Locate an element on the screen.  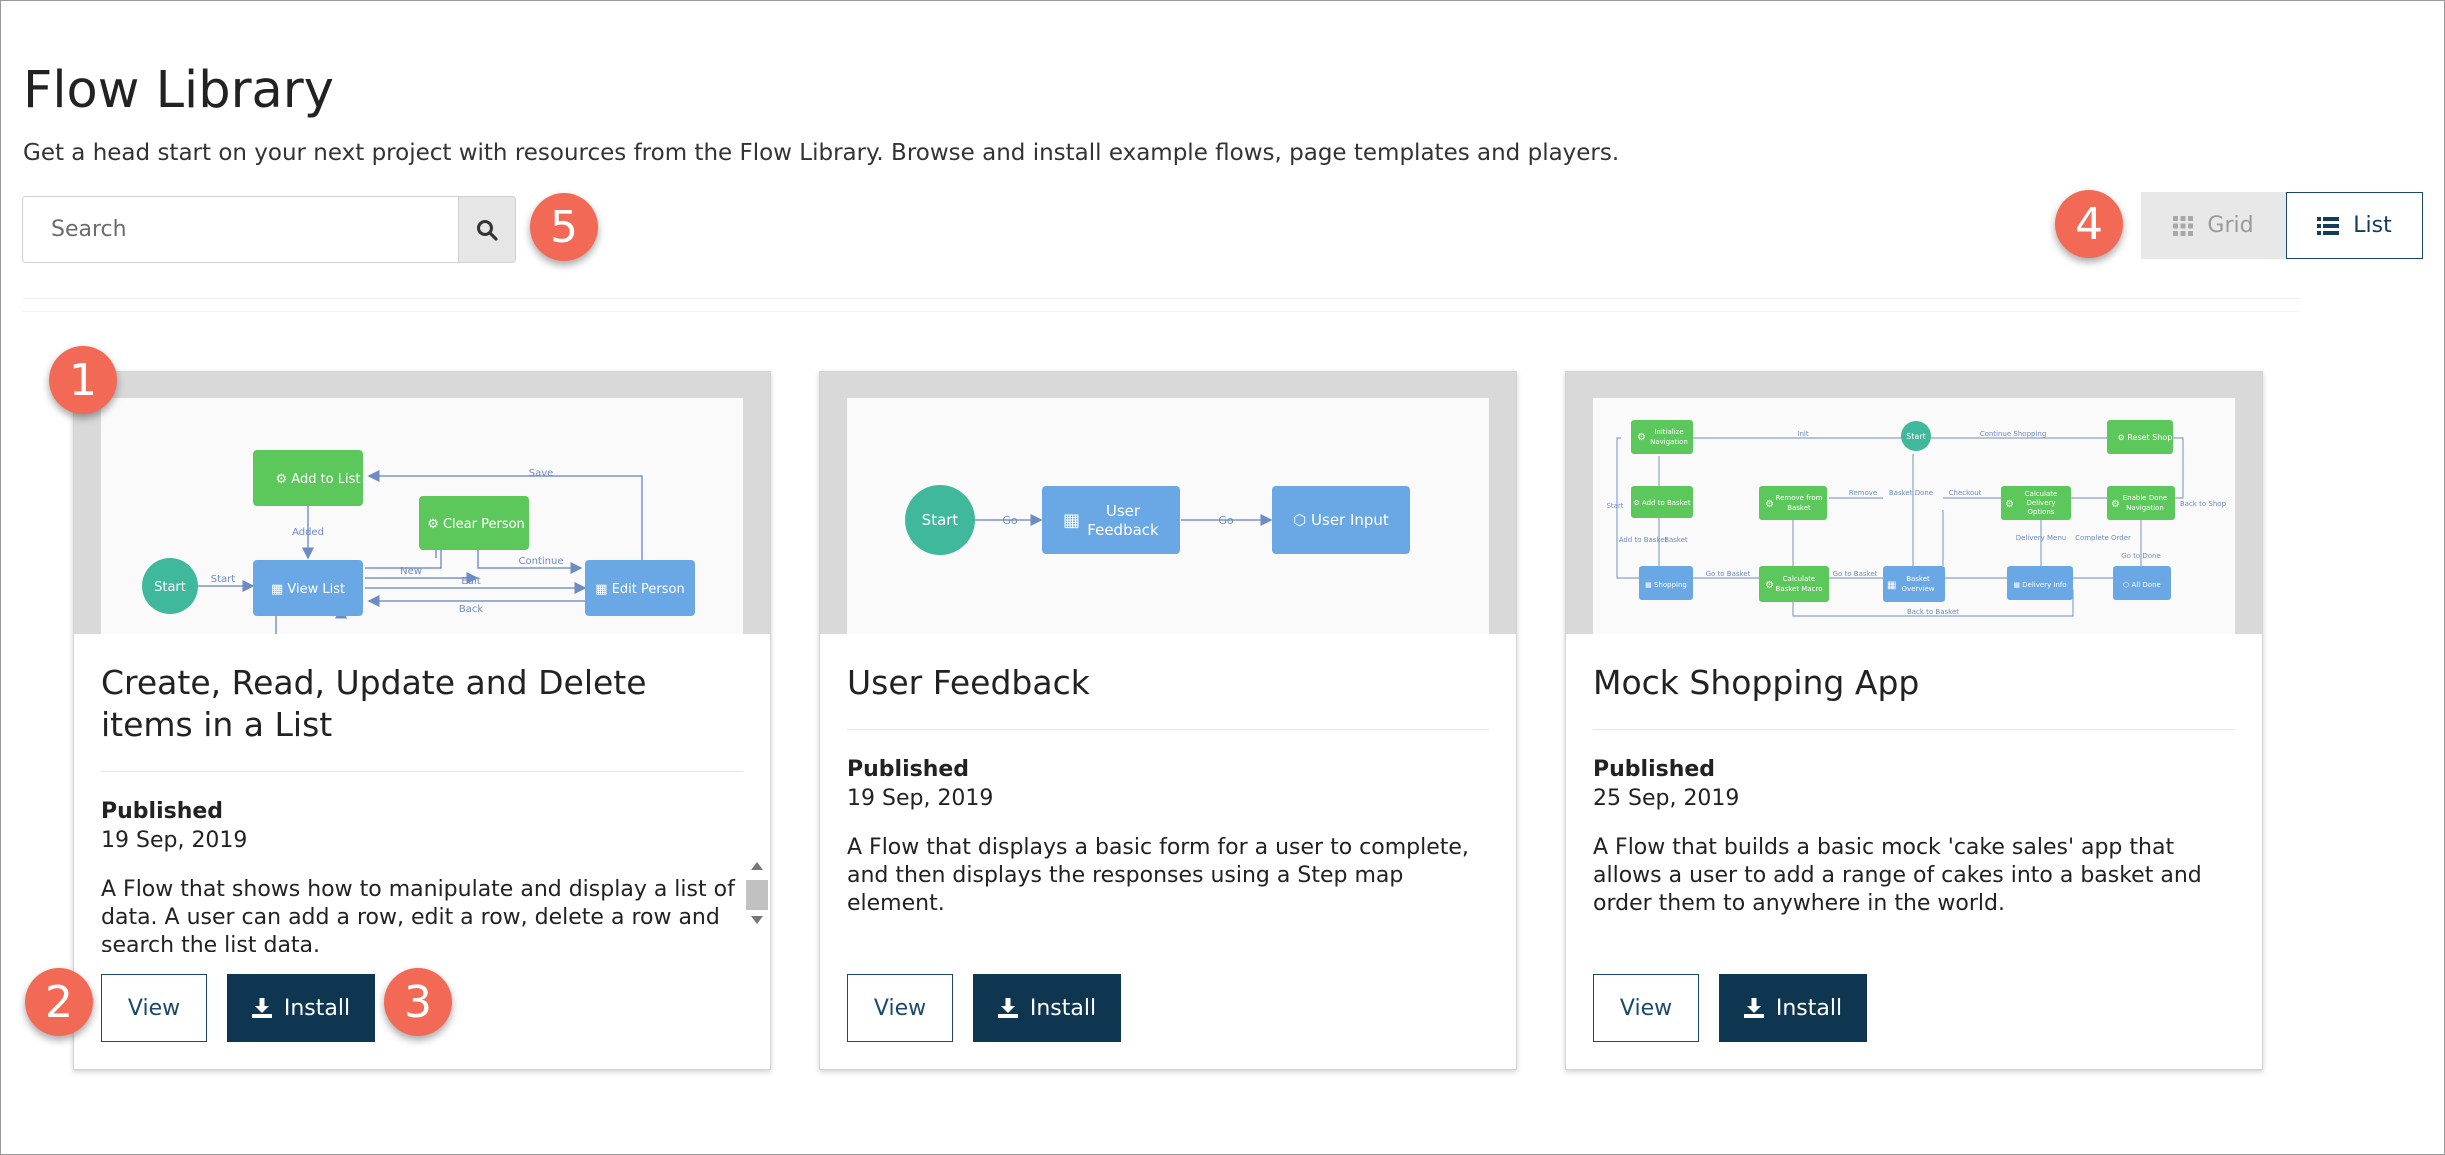
card-title: User Feedback is located at coordinates (968, 682).